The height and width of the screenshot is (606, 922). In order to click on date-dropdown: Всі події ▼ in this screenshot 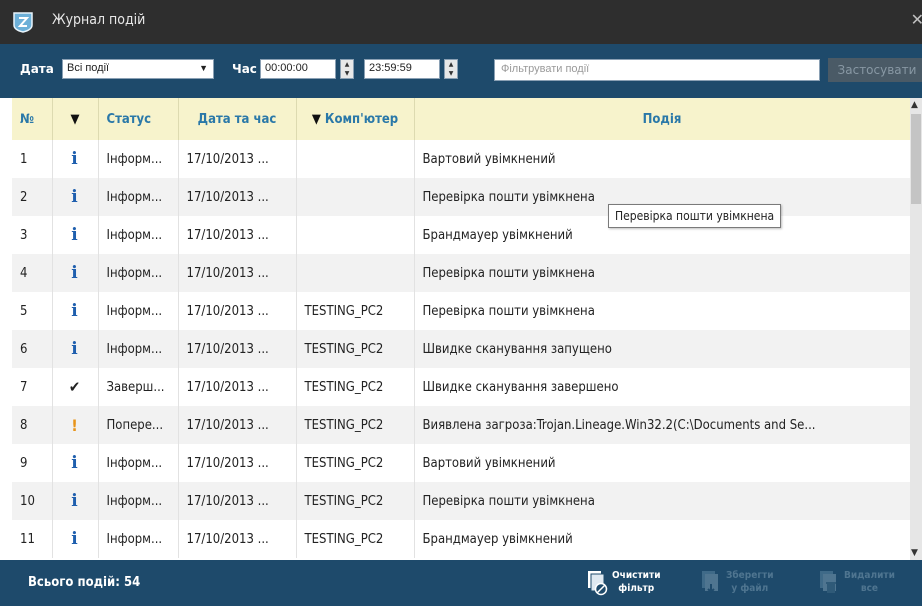, I will do `click(138, 69)`.